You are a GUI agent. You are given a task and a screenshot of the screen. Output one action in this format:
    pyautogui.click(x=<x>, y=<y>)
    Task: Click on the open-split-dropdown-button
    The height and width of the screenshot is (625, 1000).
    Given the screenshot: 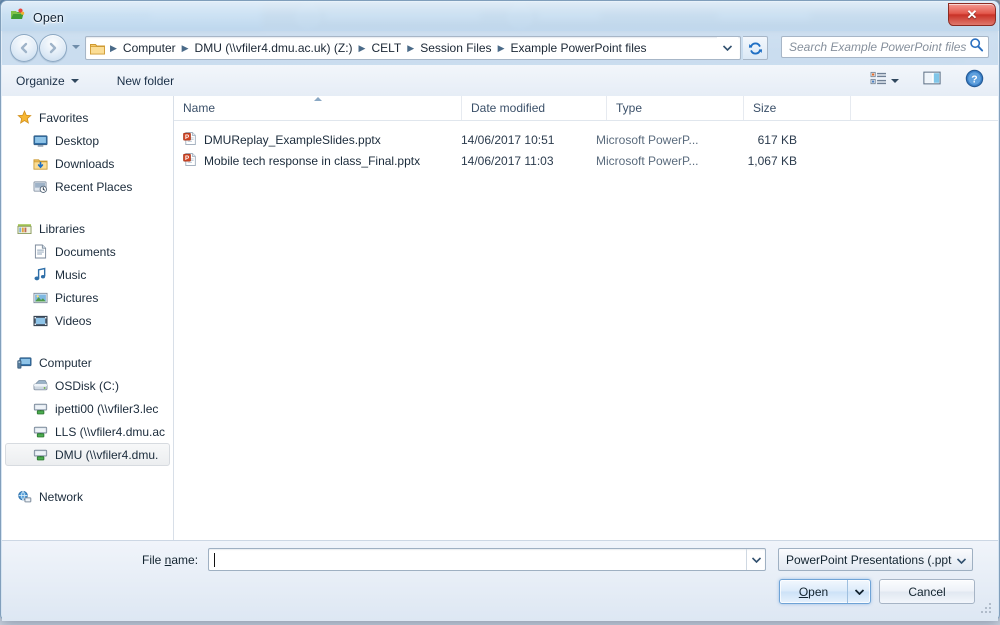 What is the action you would take?
    pyautogui.click(x=858, y=591)
    